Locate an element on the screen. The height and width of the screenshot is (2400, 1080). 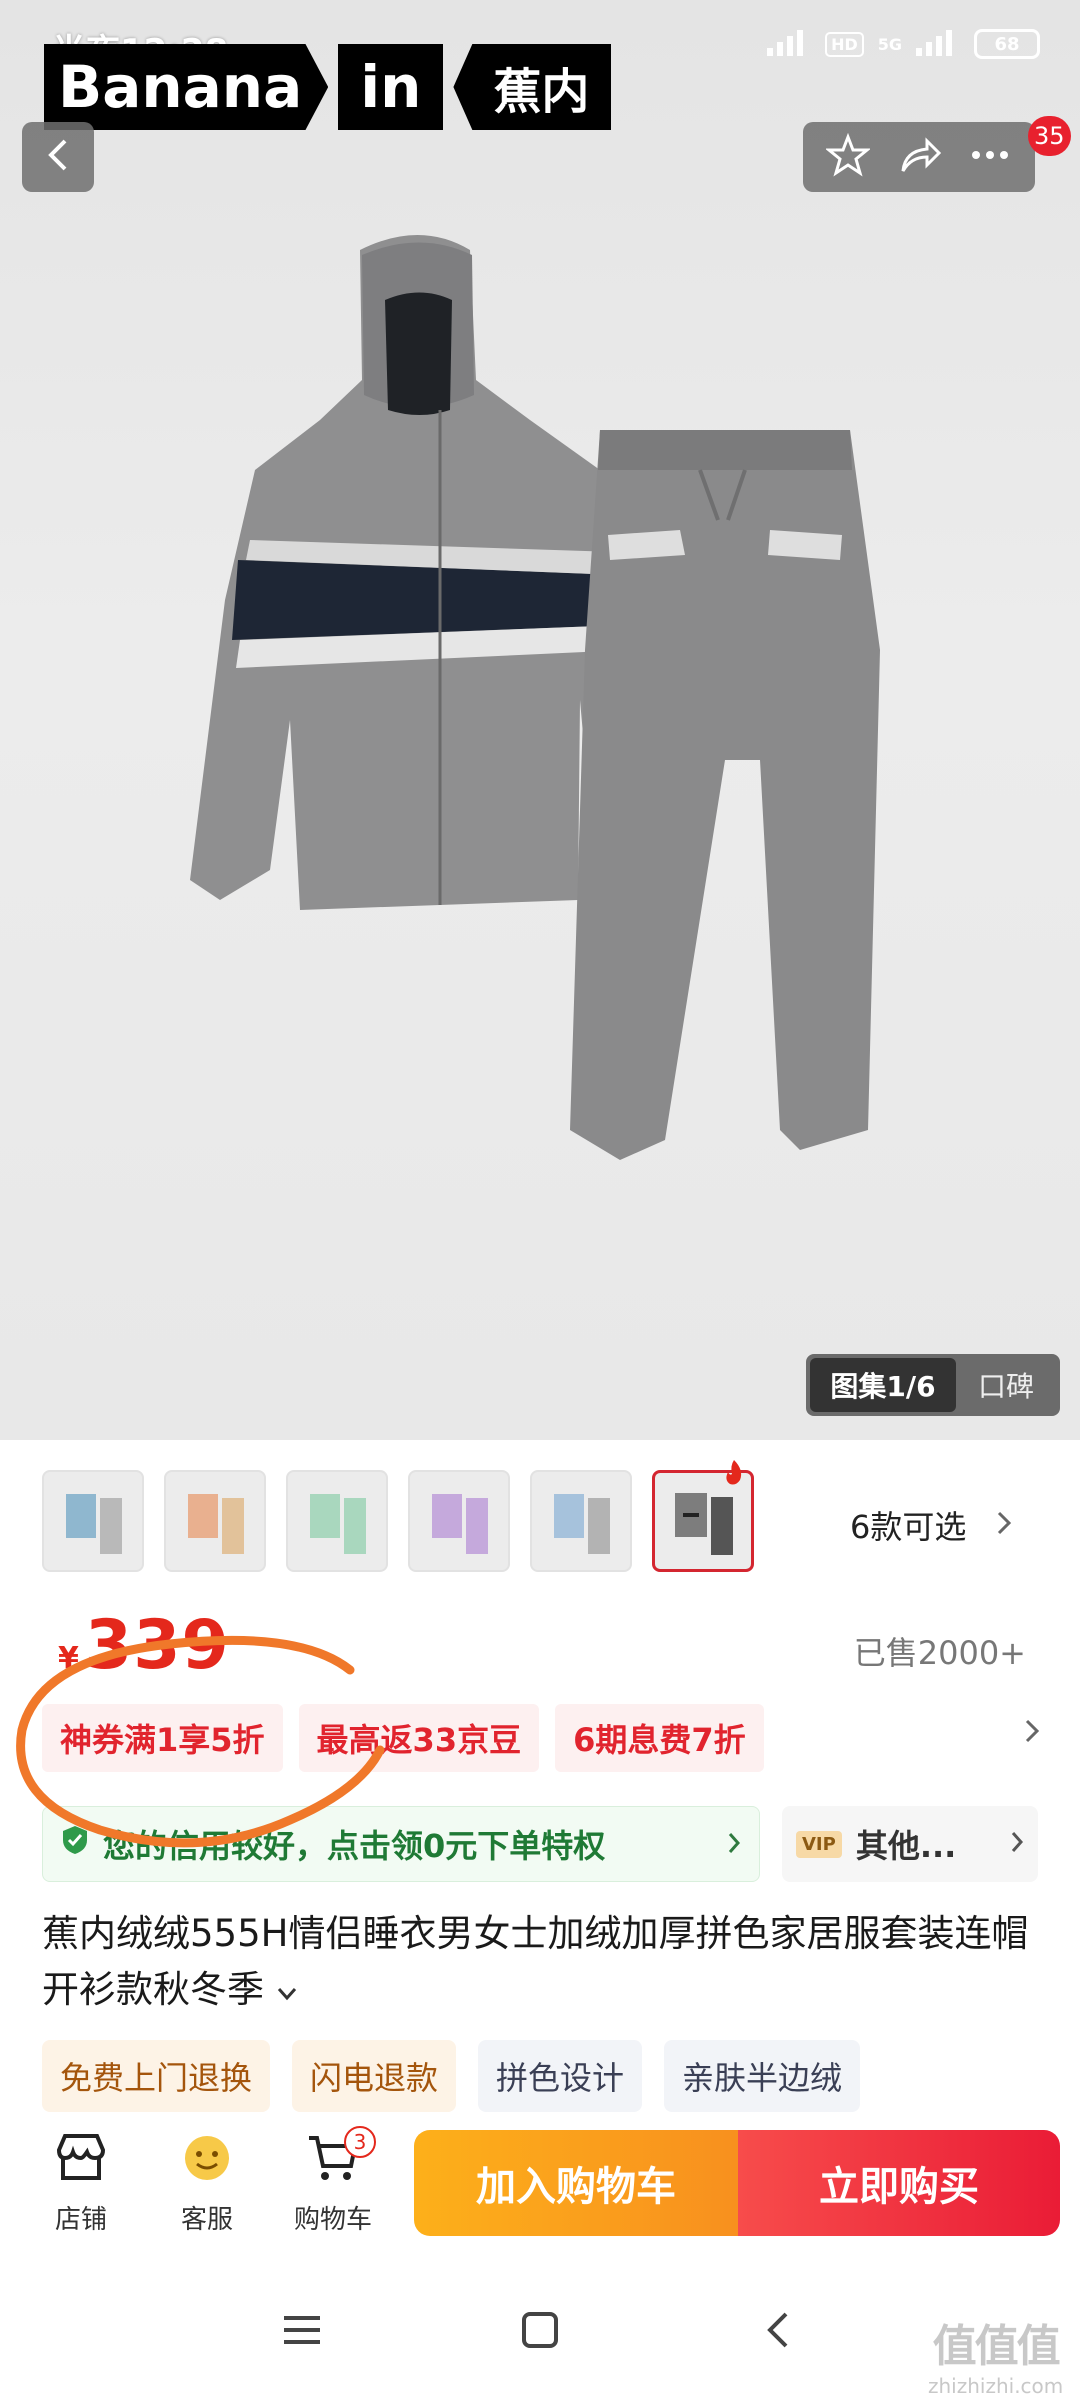
brand-logo: Banana in 蕉内 is located at coordinates (328, 87).